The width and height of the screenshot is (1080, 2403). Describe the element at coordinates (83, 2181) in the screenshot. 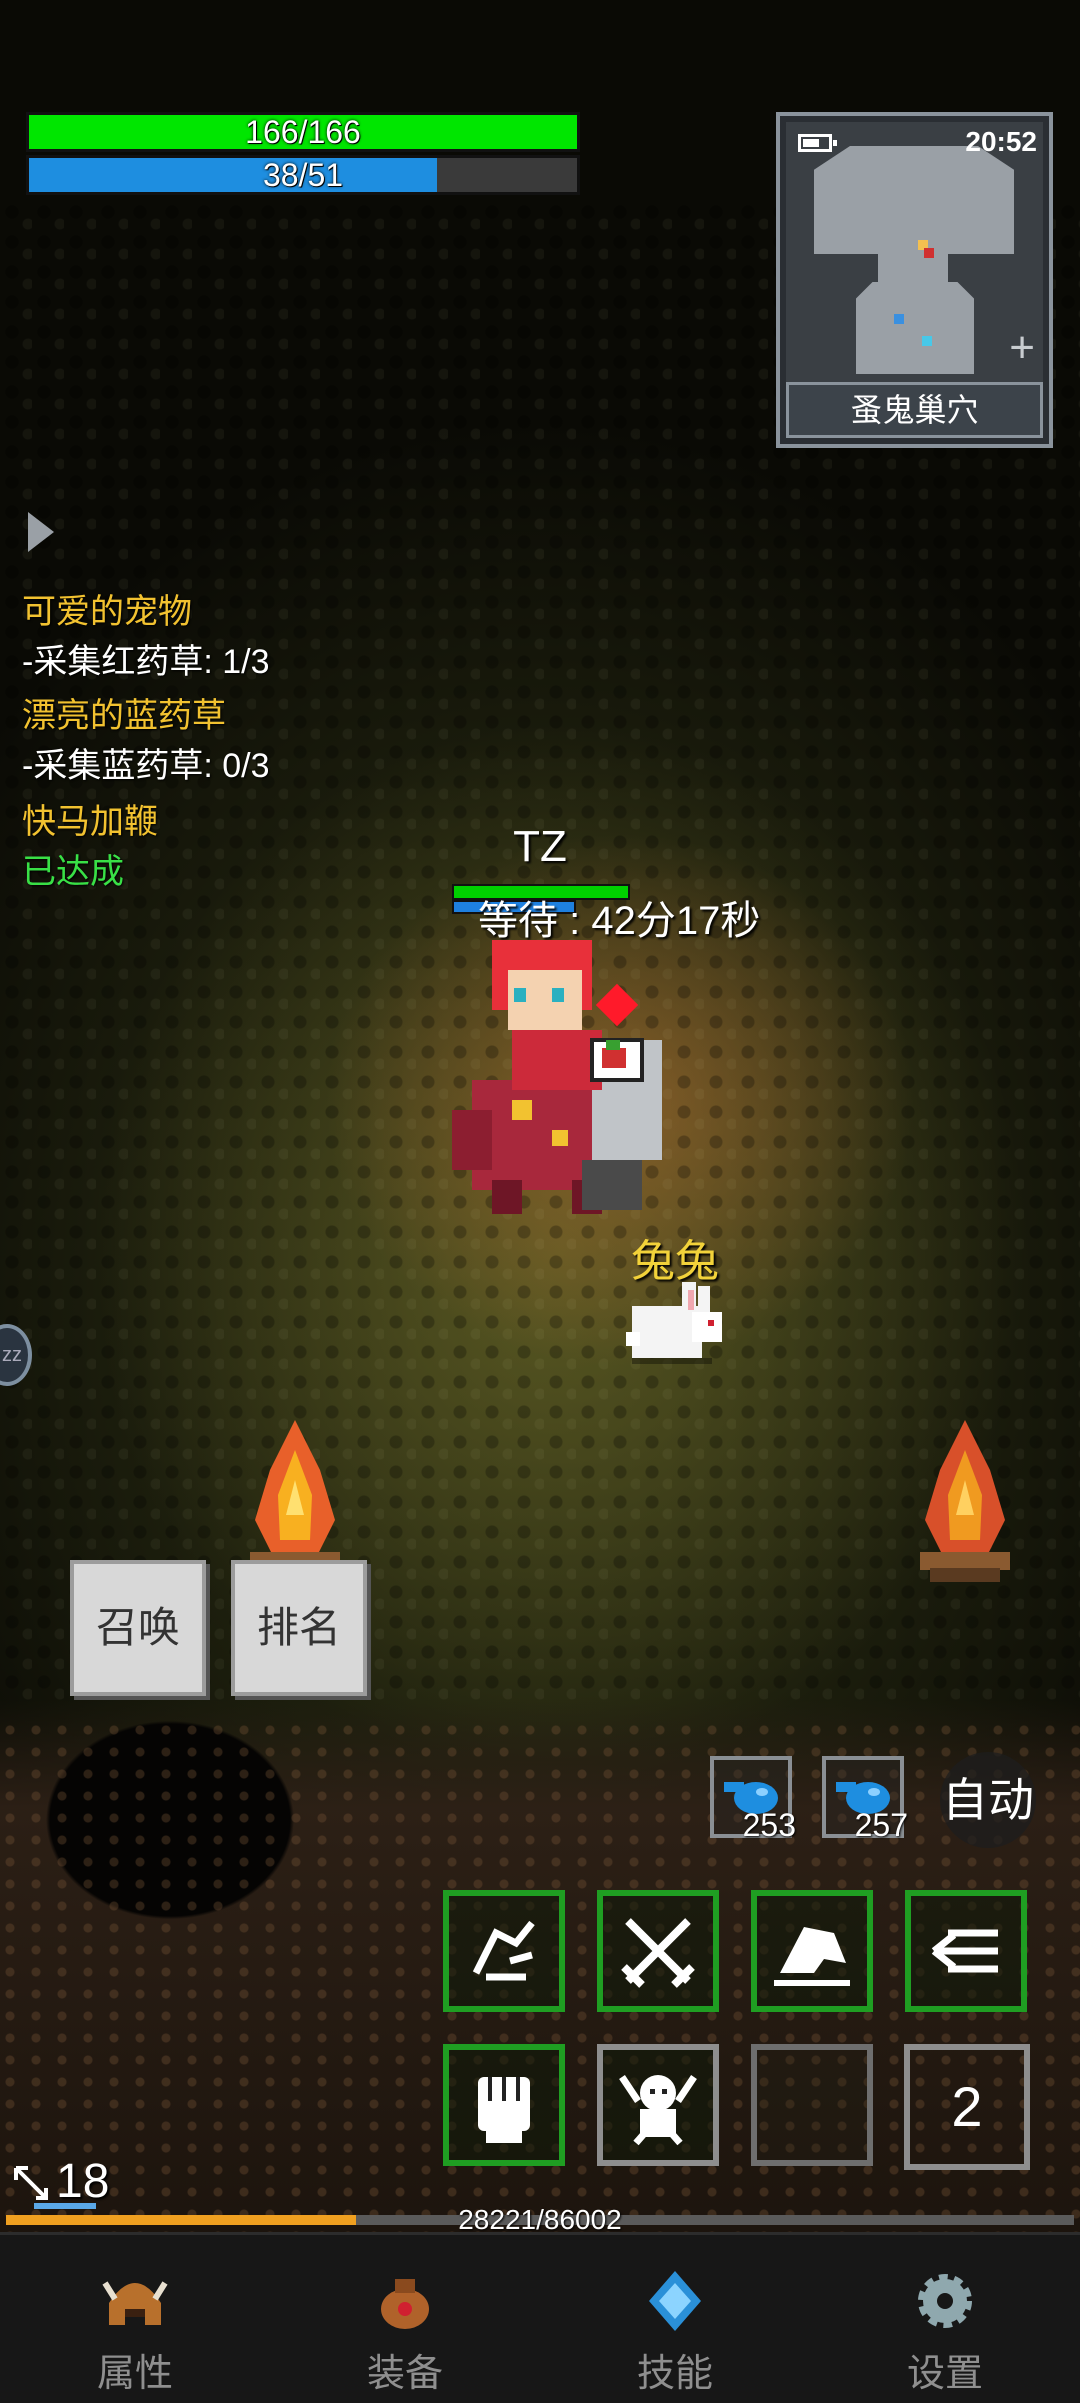

I see `level-number: 18` at that location.